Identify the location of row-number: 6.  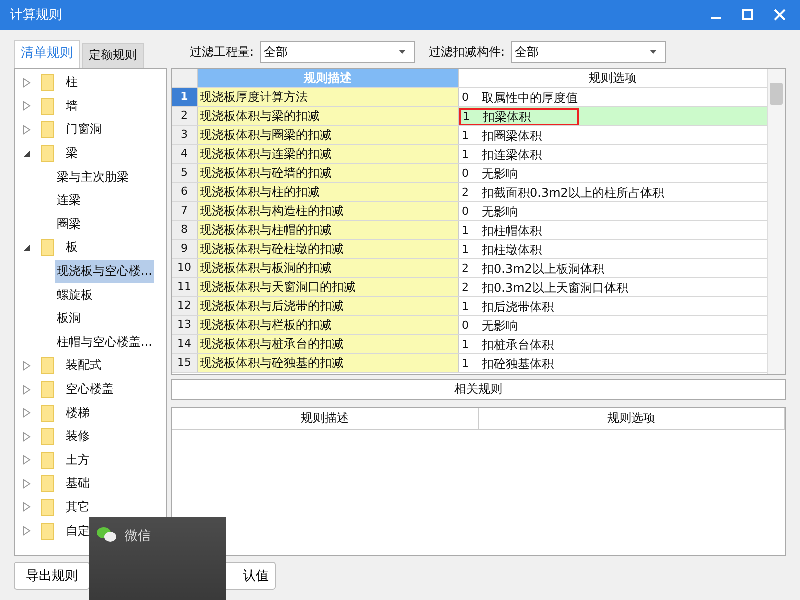
(185, 192).